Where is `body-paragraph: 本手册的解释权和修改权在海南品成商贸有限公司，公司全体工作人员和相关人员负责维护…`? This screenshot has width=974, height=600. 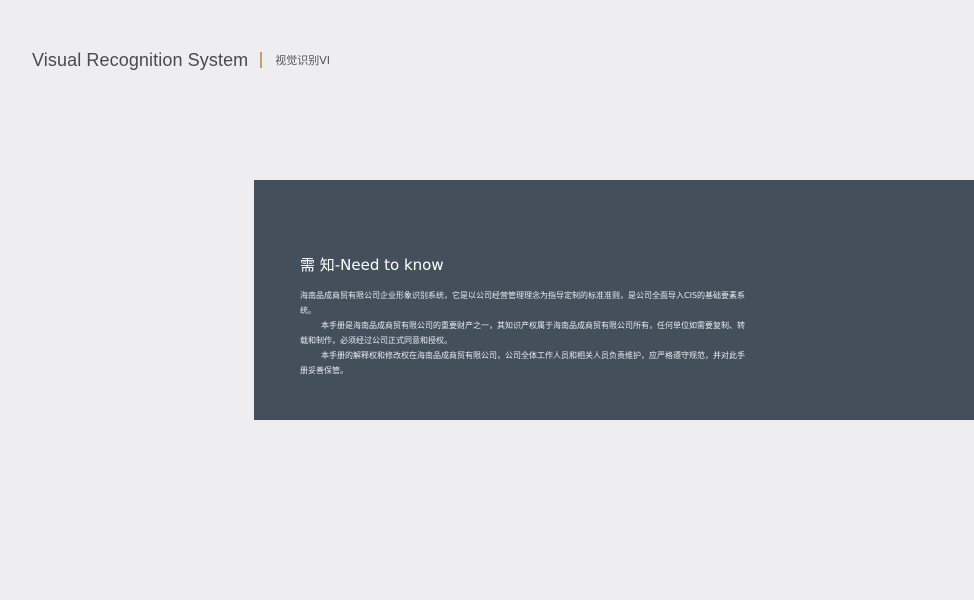
body-paragraph: 本手册的解释权和修改权在海南品成商贸有限公司，公司全体工作人员和相关人员负责维护… is located at coordinates (522, 363).